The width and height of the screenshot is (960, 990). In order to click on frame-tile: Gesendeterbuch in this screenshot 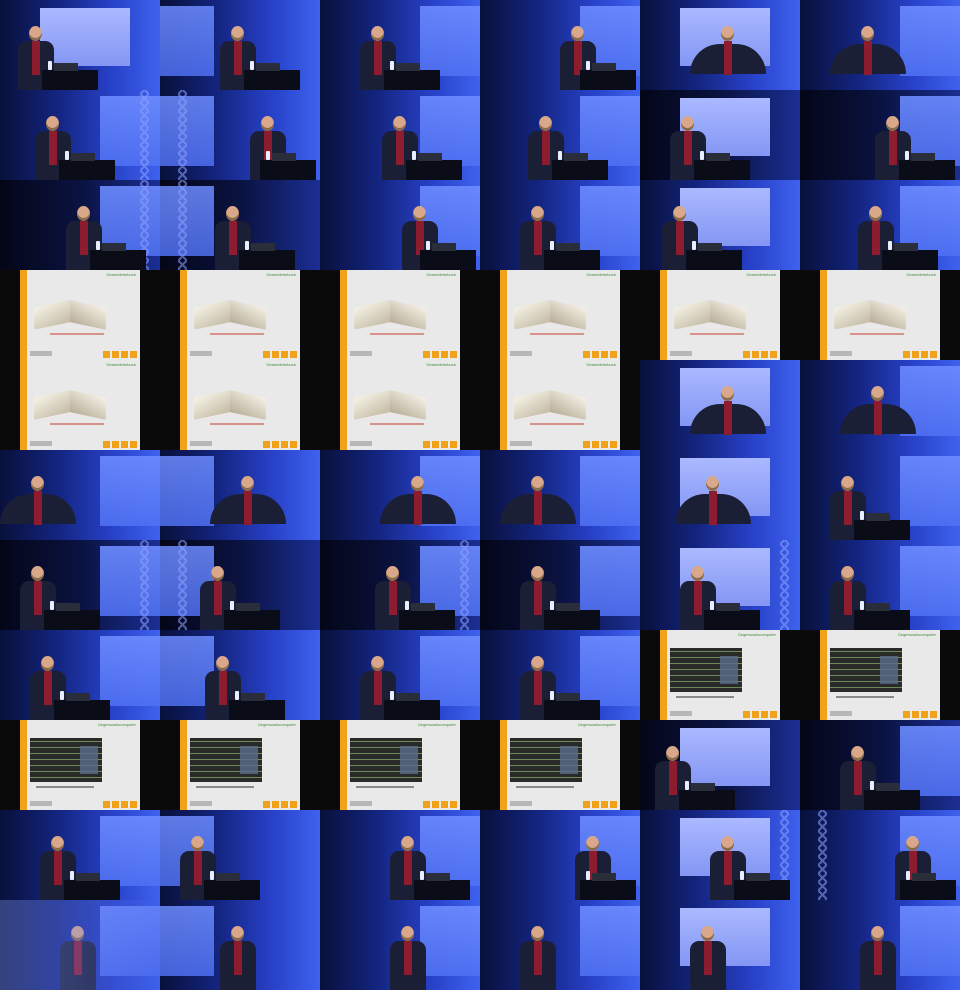, I will do `click(720, 315)`.